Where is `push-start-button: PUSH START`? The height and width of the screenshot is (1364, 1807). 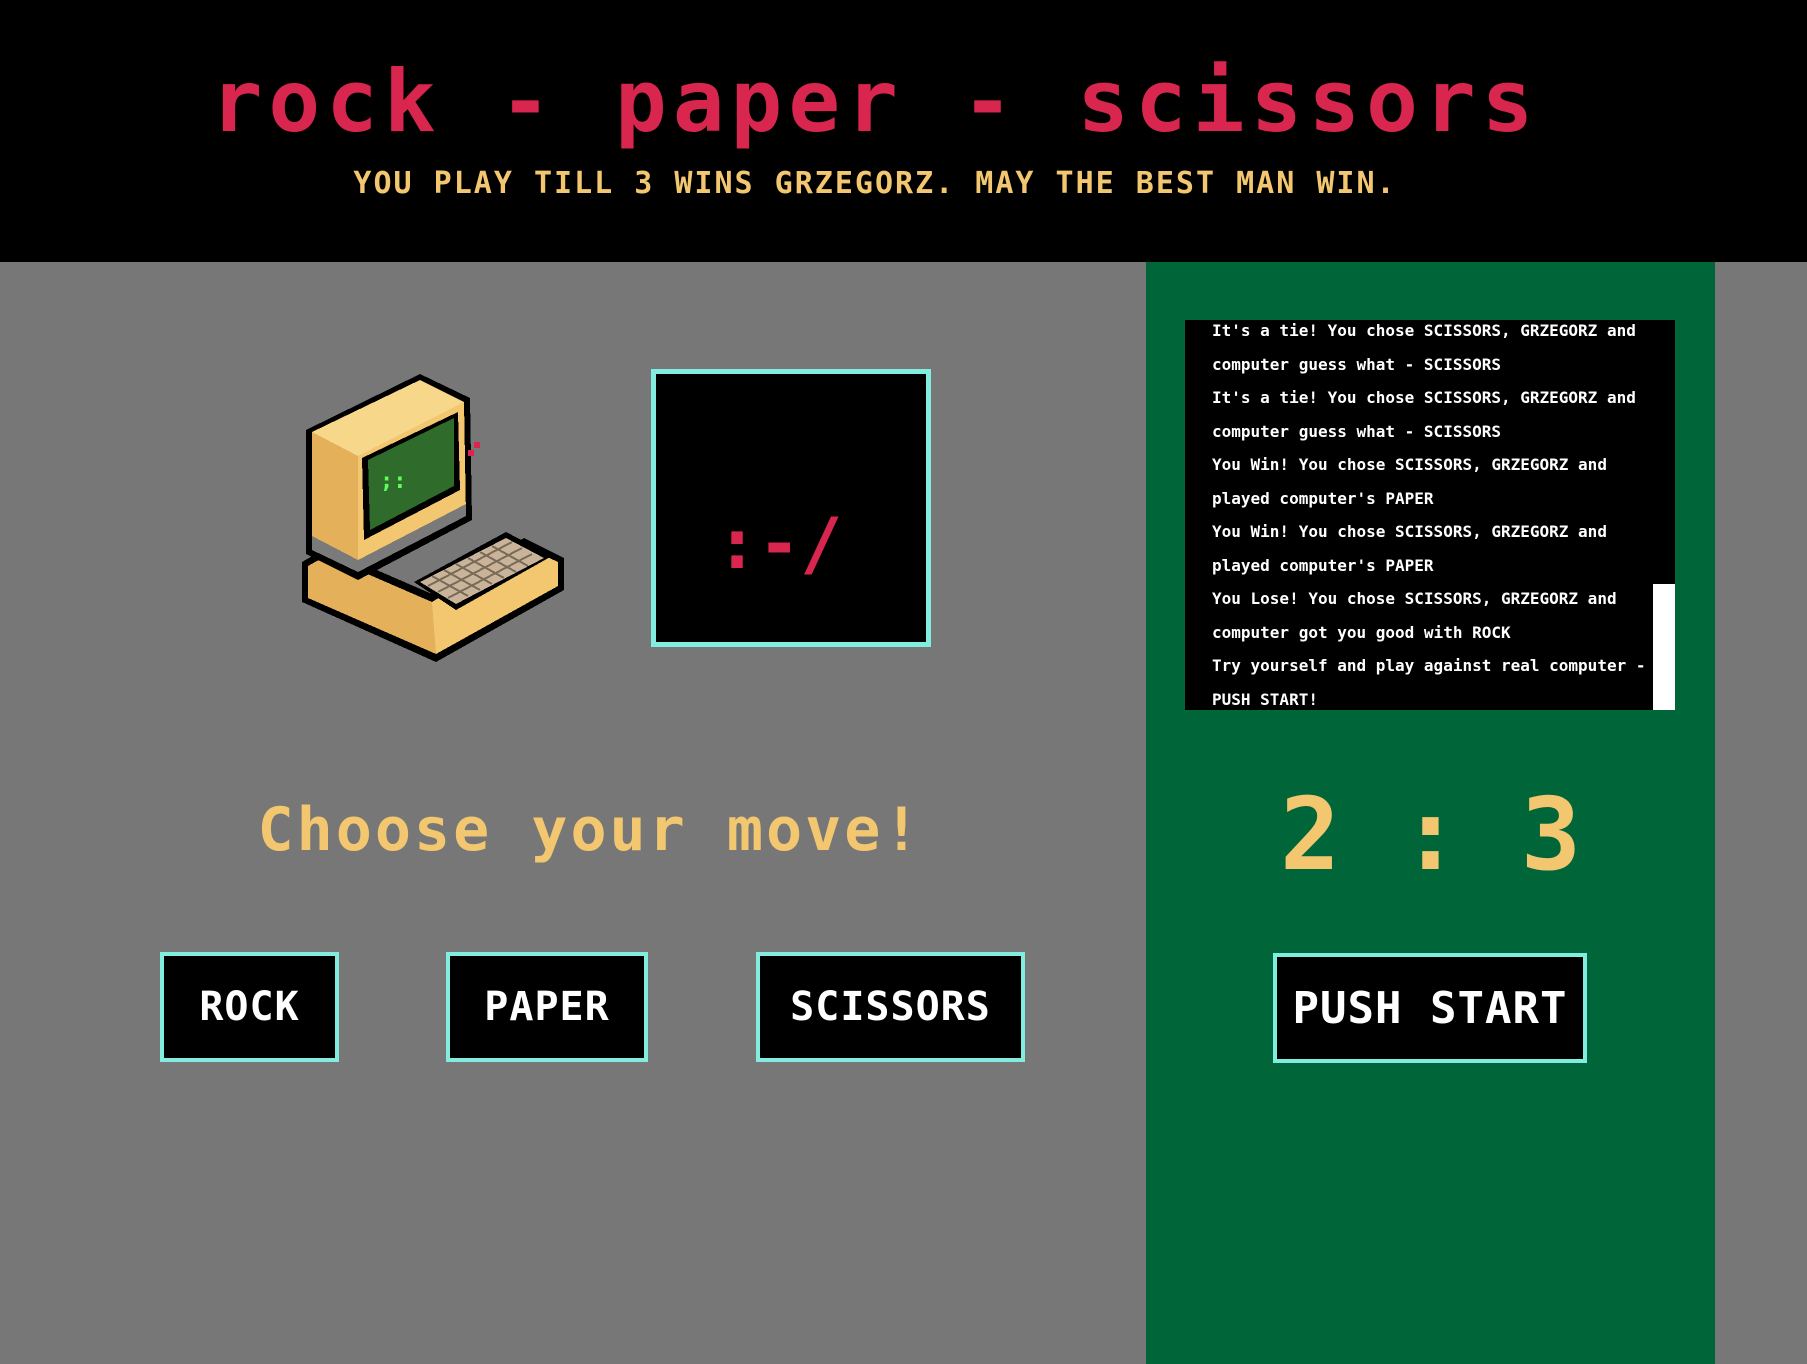 push-start-button: PUSH START is located at coordinates (1430, 1008).